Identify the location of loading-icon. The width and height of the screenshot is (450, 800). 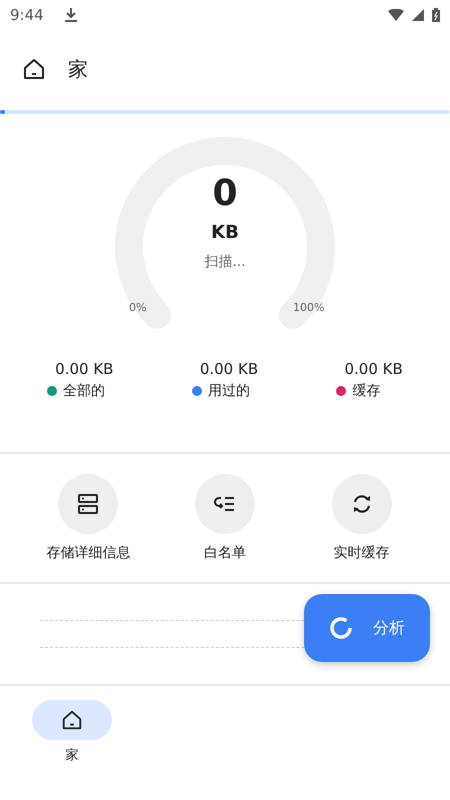
(341, 628).